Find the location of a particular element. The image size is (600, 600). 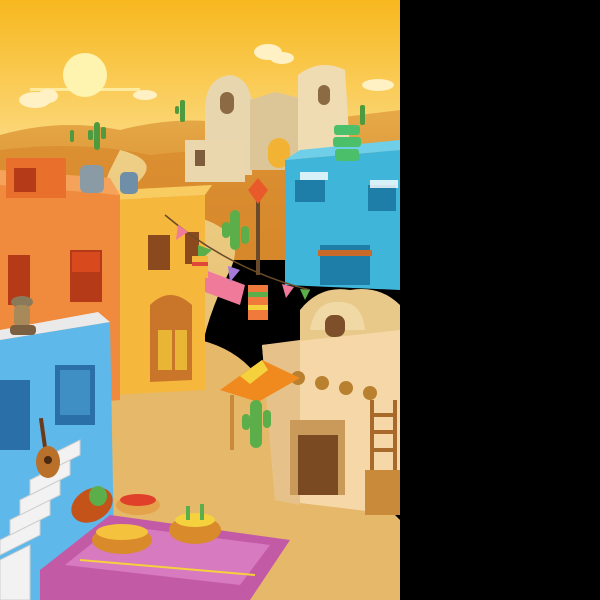

stacked-pots is located at coordinates (347, 143).